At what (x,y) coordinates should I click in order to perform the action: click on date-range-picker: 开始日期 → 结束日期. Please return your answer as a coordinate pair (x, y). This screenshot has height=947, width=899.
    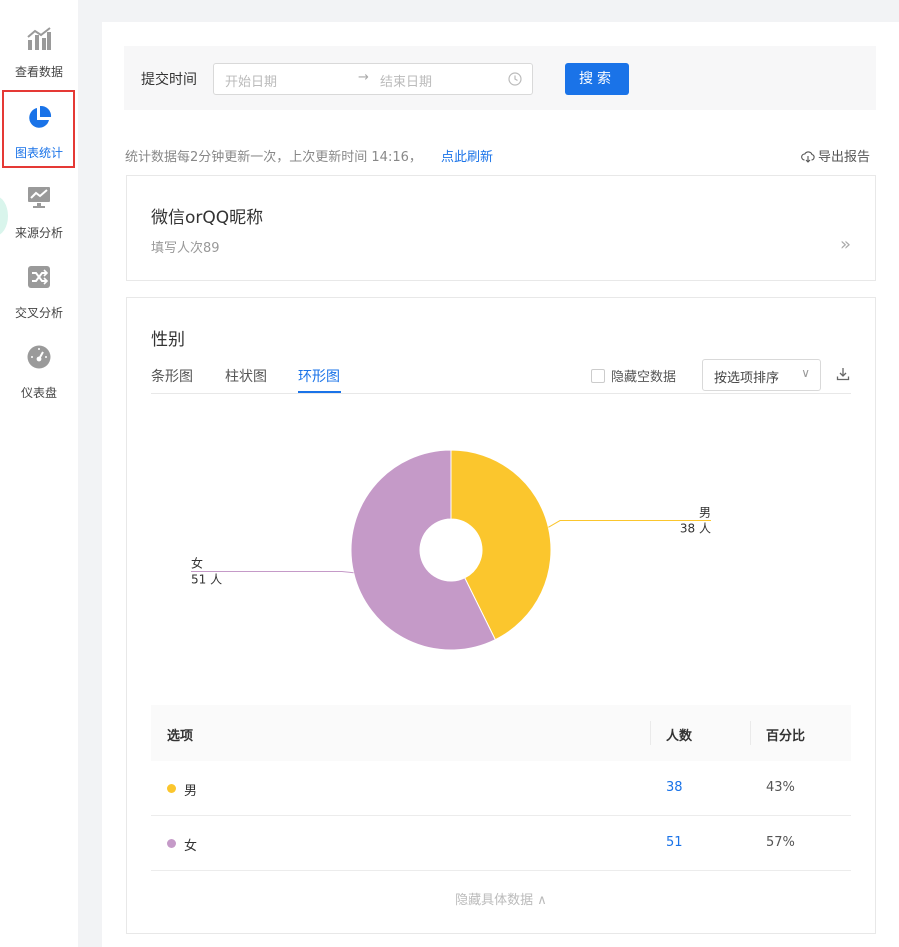
    Looking at the image, I should click on (373, 79).